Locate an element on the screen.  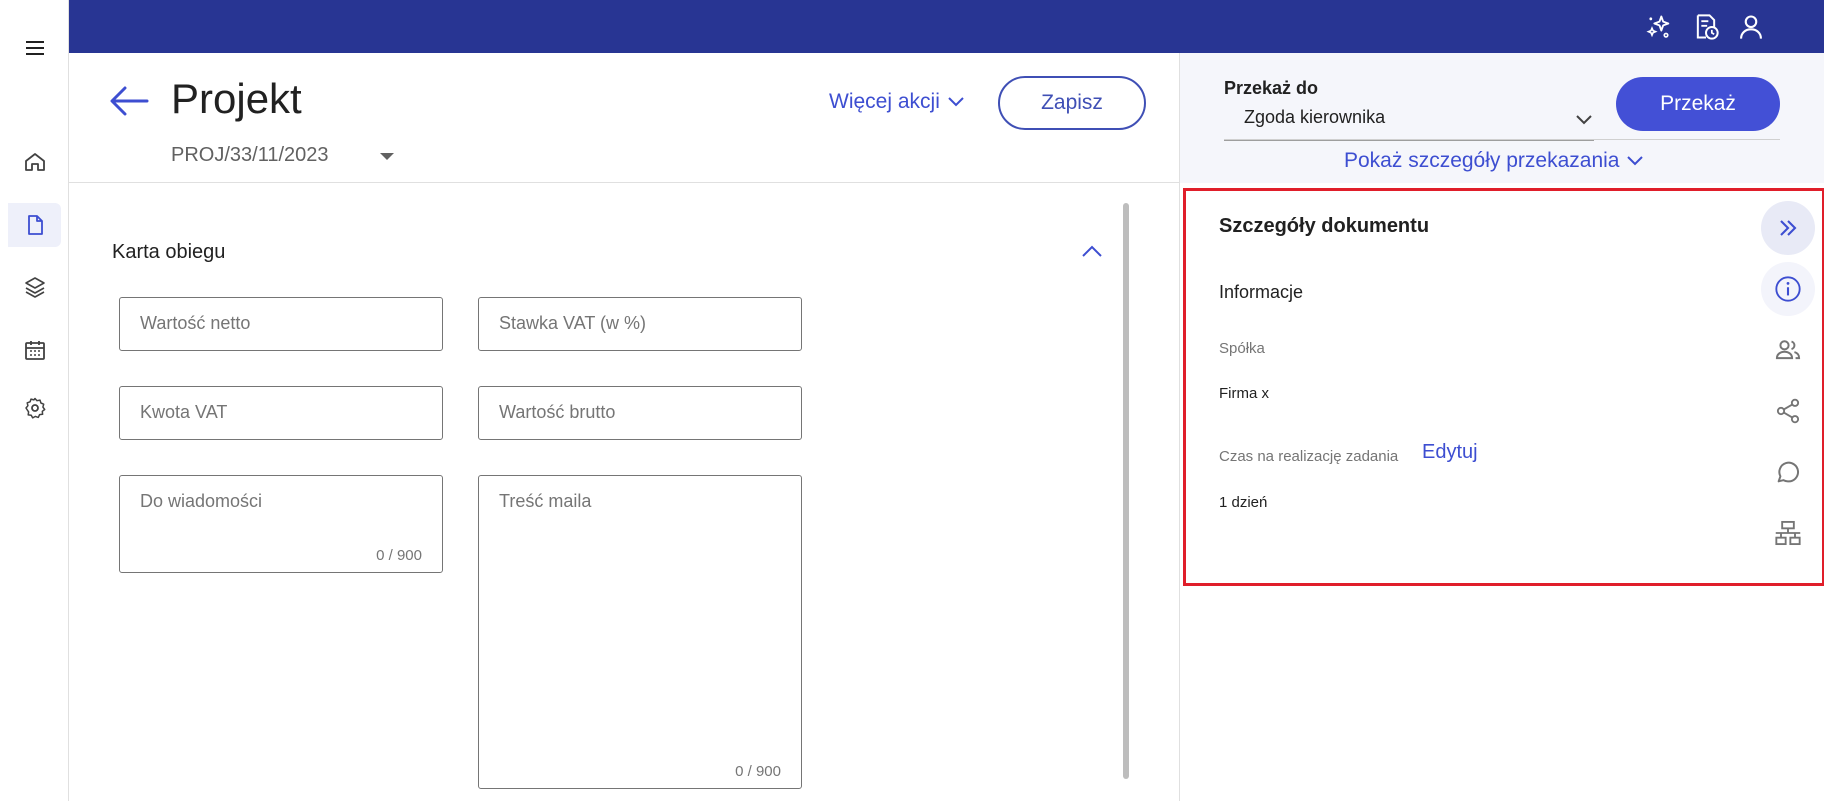
company-label: Spółka is located at coordinates (1242, 348).